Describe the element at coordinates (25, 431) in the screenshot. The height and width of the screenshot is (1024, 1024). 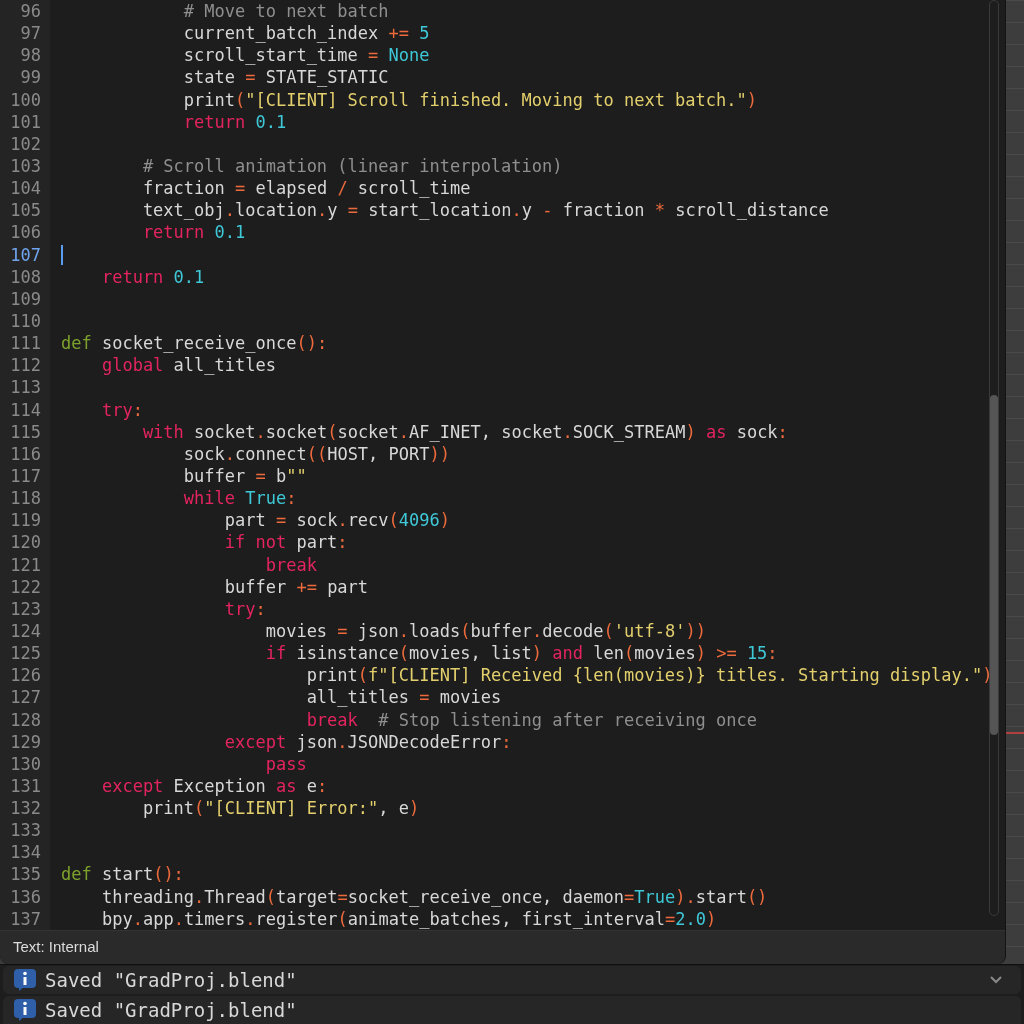
I see `line-number: 115` at that location.